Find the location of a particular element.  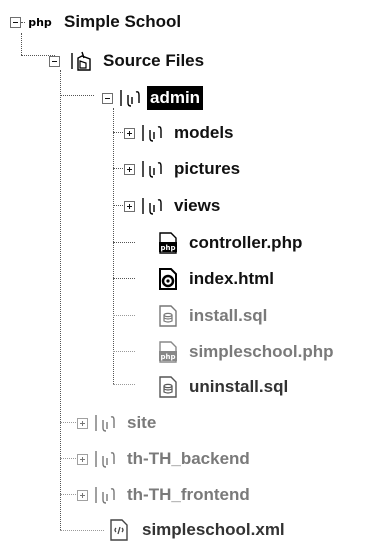

node-label: index.html is located at coordinates (232, 278).